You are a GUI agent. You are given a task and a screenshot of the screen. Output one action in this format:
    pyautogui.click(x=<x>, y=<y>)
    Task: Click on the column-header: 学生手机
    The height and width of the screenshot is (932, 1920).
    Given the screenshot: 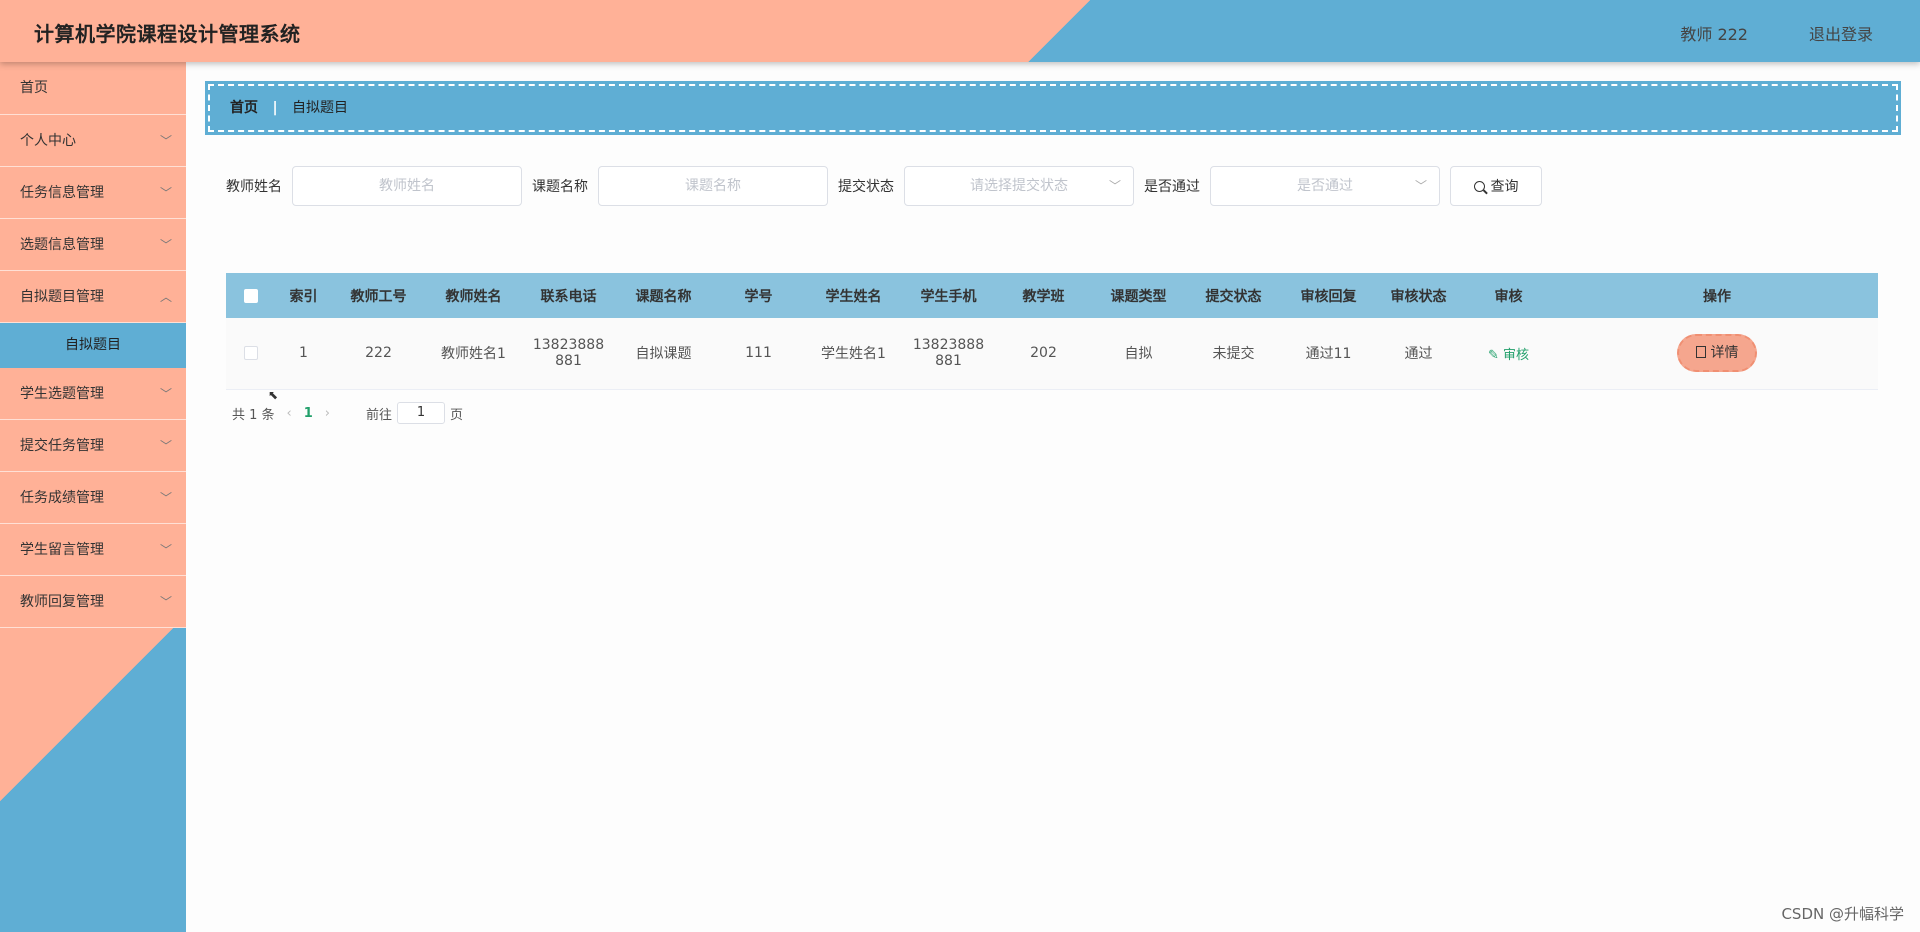 What is the action you would take?
    pyautogui.click(x=948, y=296)
    